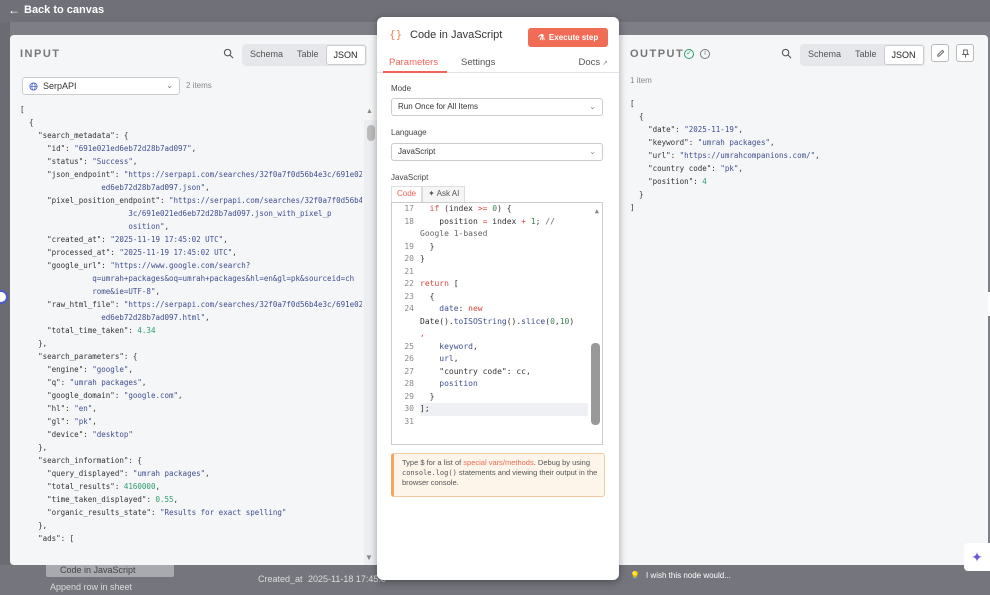 The width and height of the screenshot is (990, 595). What do you see at coordinates (497, 152) in the screenshot?
I see `language-select: JavaScript ⌄` at bounding box center [497, 152].